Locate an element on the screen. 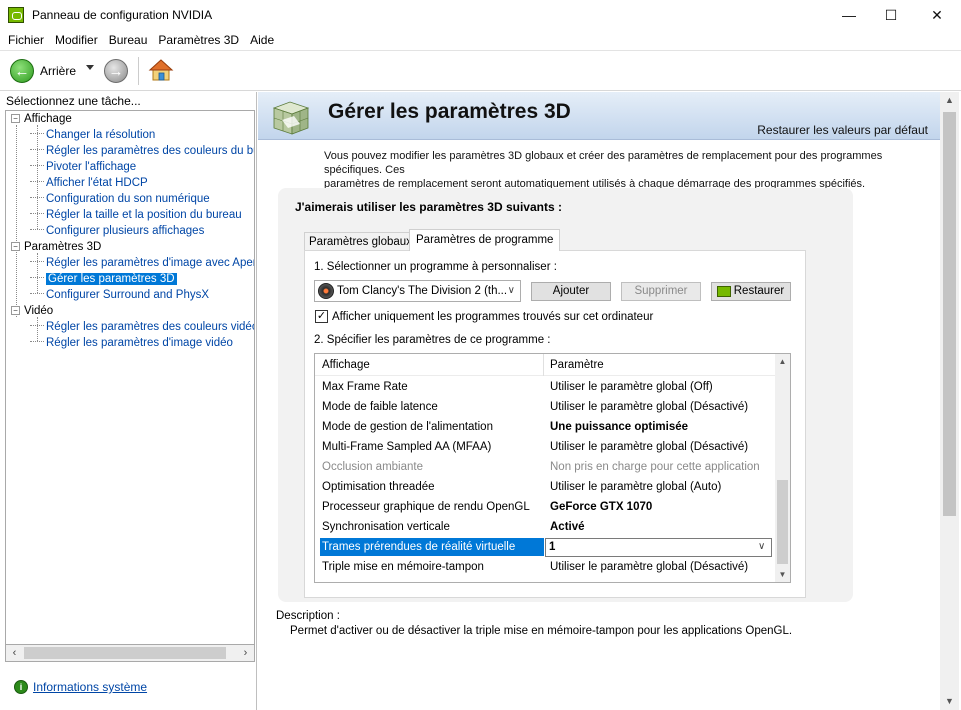 The height and width of the screenshot is (710, 961). tree-horizontal-scrollbar: ‹ › is located at coordinates (130, 653).